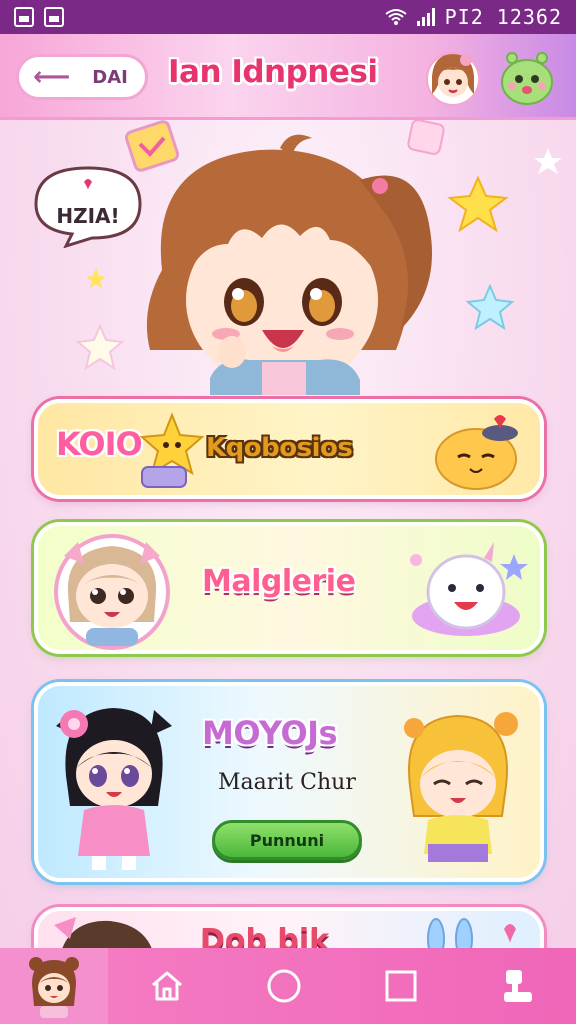 Image resolution: width=576 pixels, height=1024 pixels. I want to click on circle-icon, so click(283, 986).